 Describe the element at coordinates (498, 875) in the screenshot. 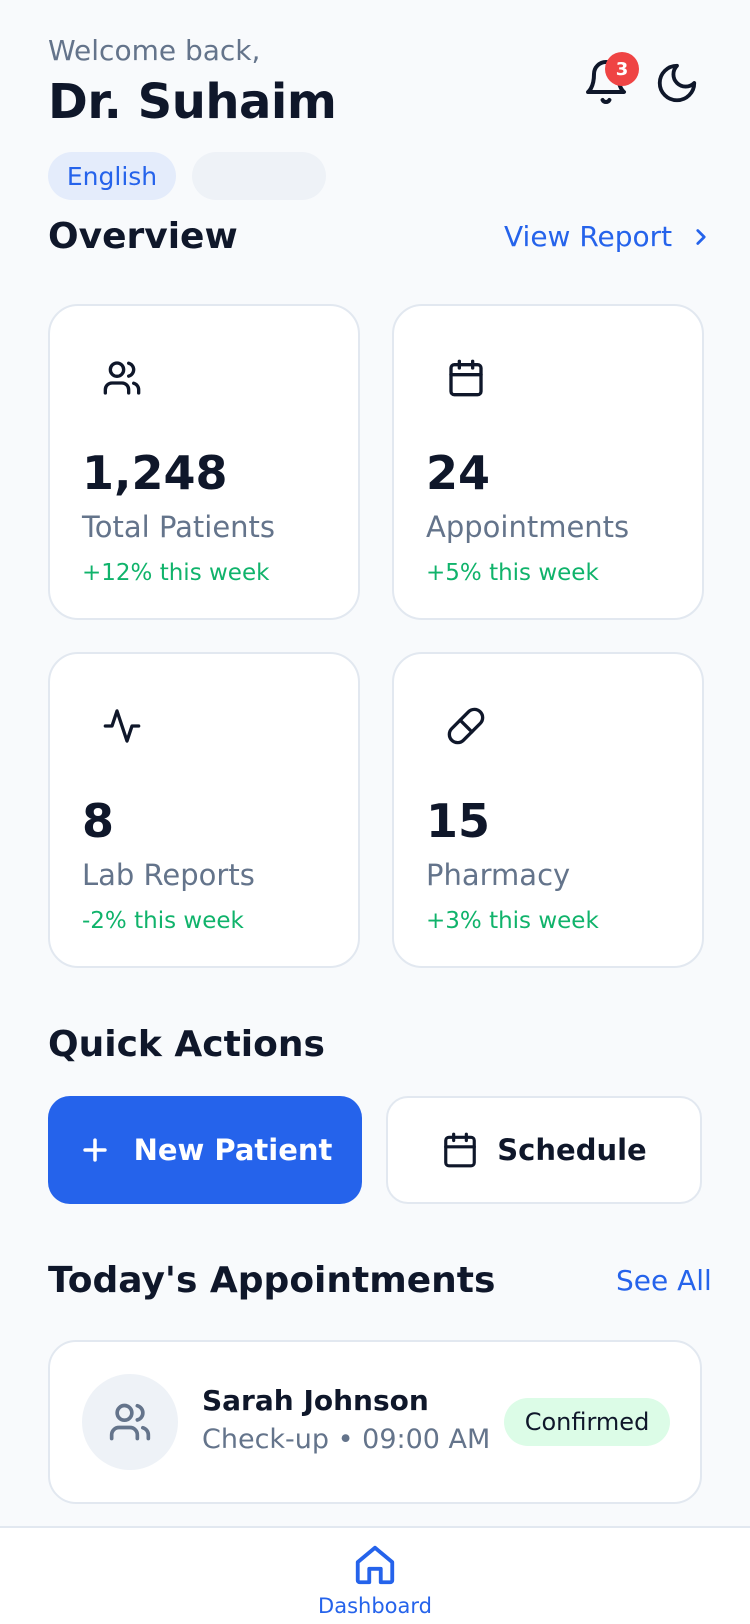

I see `stat-label: Pharmacy` at that location.